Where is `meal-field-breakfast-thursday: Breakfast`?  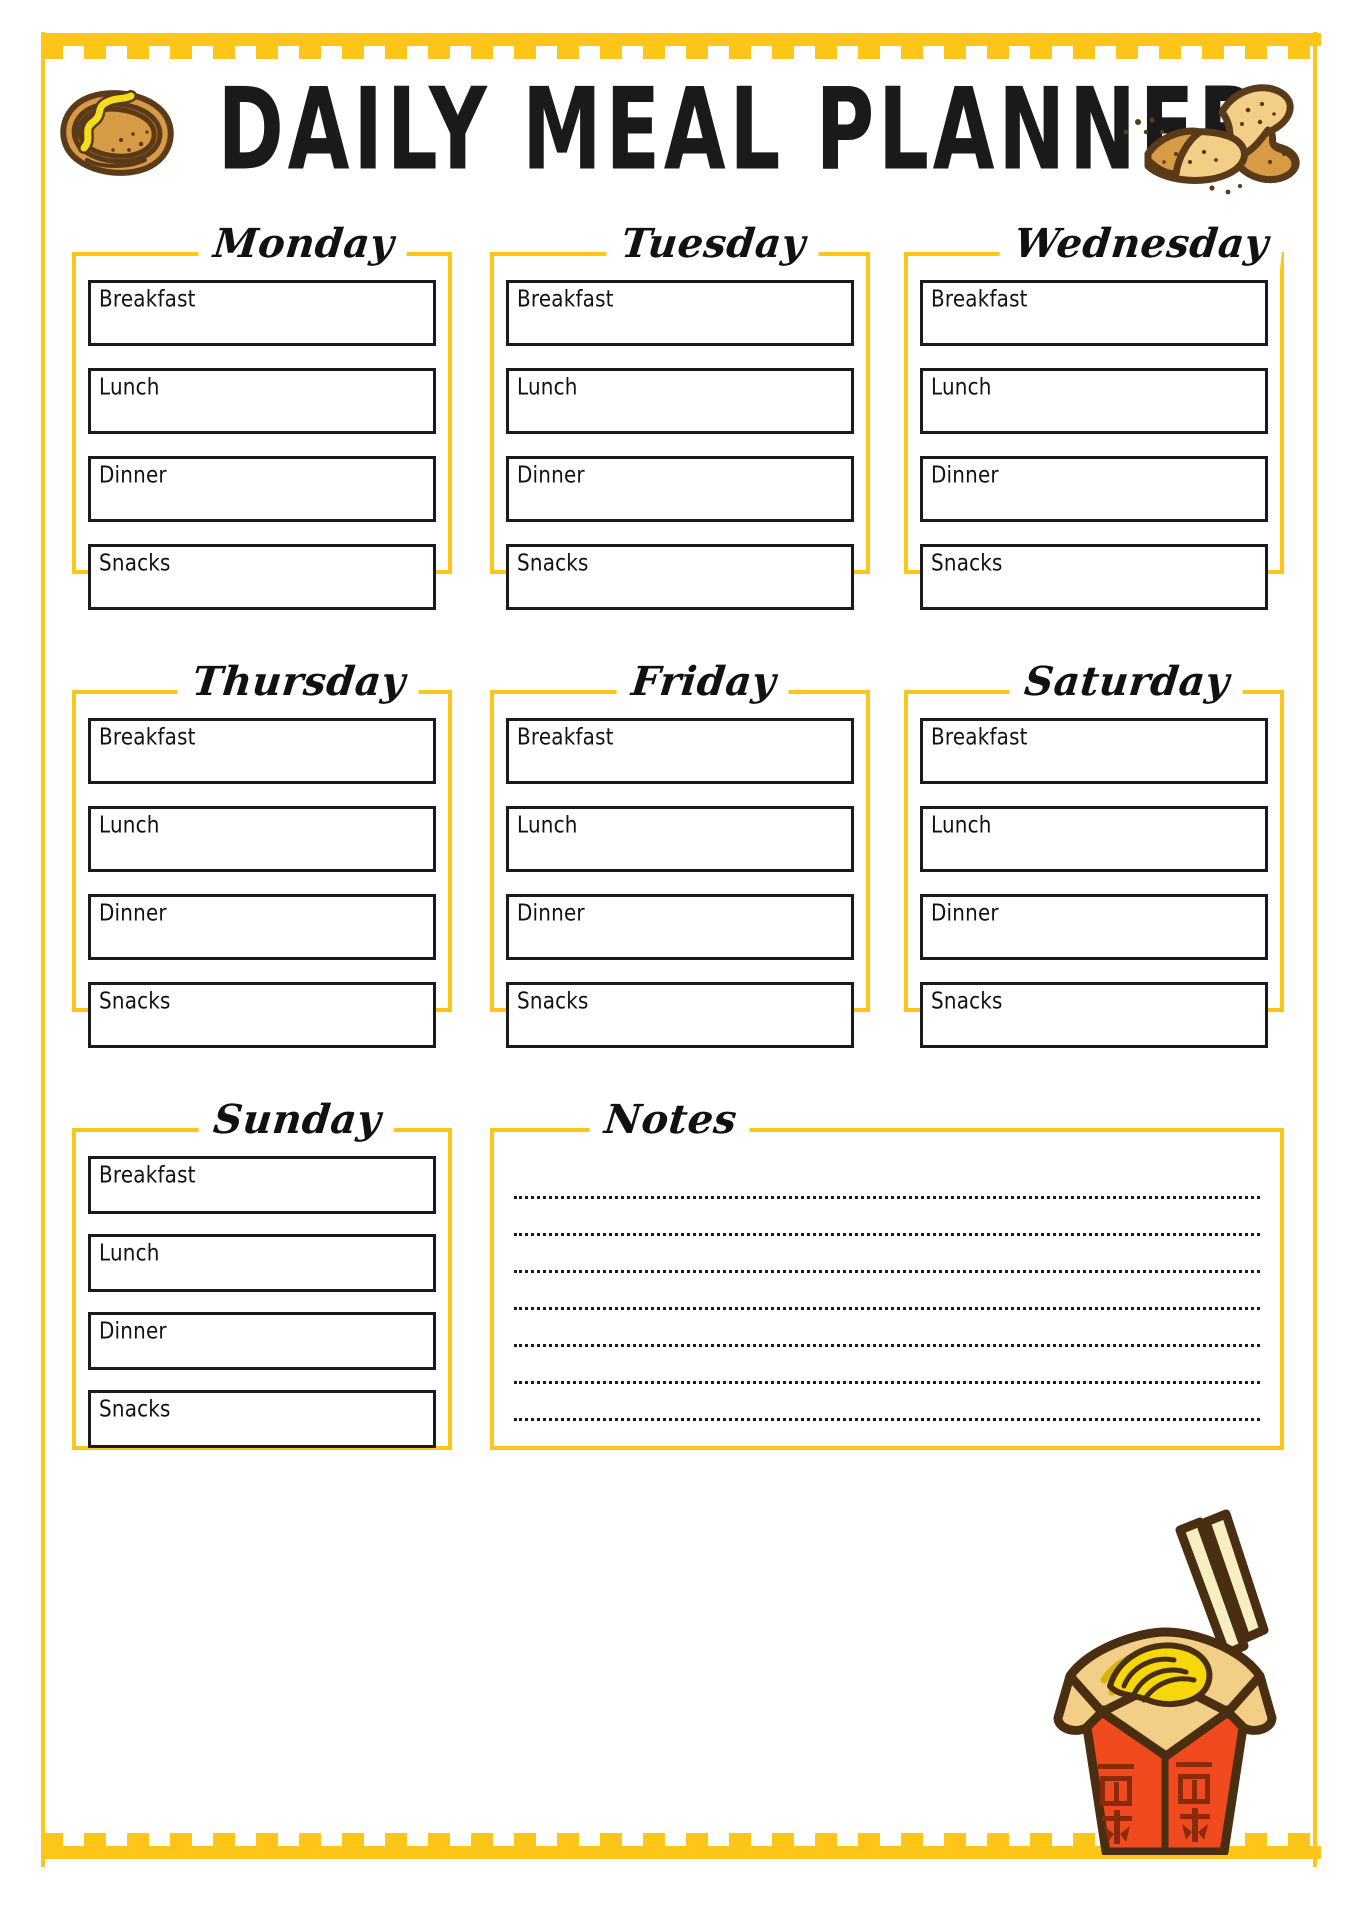 meal-field-breakfast-thursday: Breakfast is located at coordinates (262, 751).